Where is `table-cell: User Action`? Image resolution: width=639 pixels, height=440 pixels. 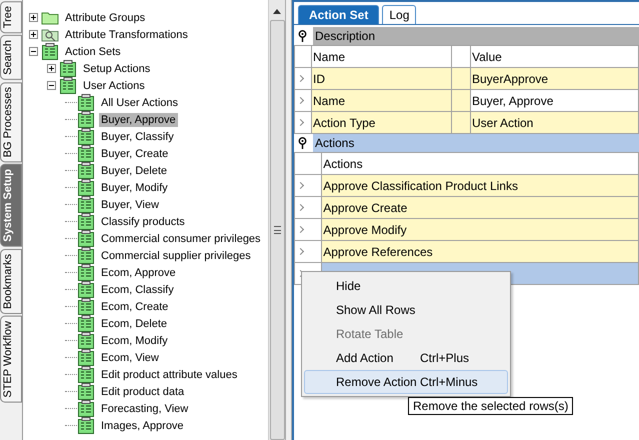 table-cell: User Action is located at coordinates (554, 123).